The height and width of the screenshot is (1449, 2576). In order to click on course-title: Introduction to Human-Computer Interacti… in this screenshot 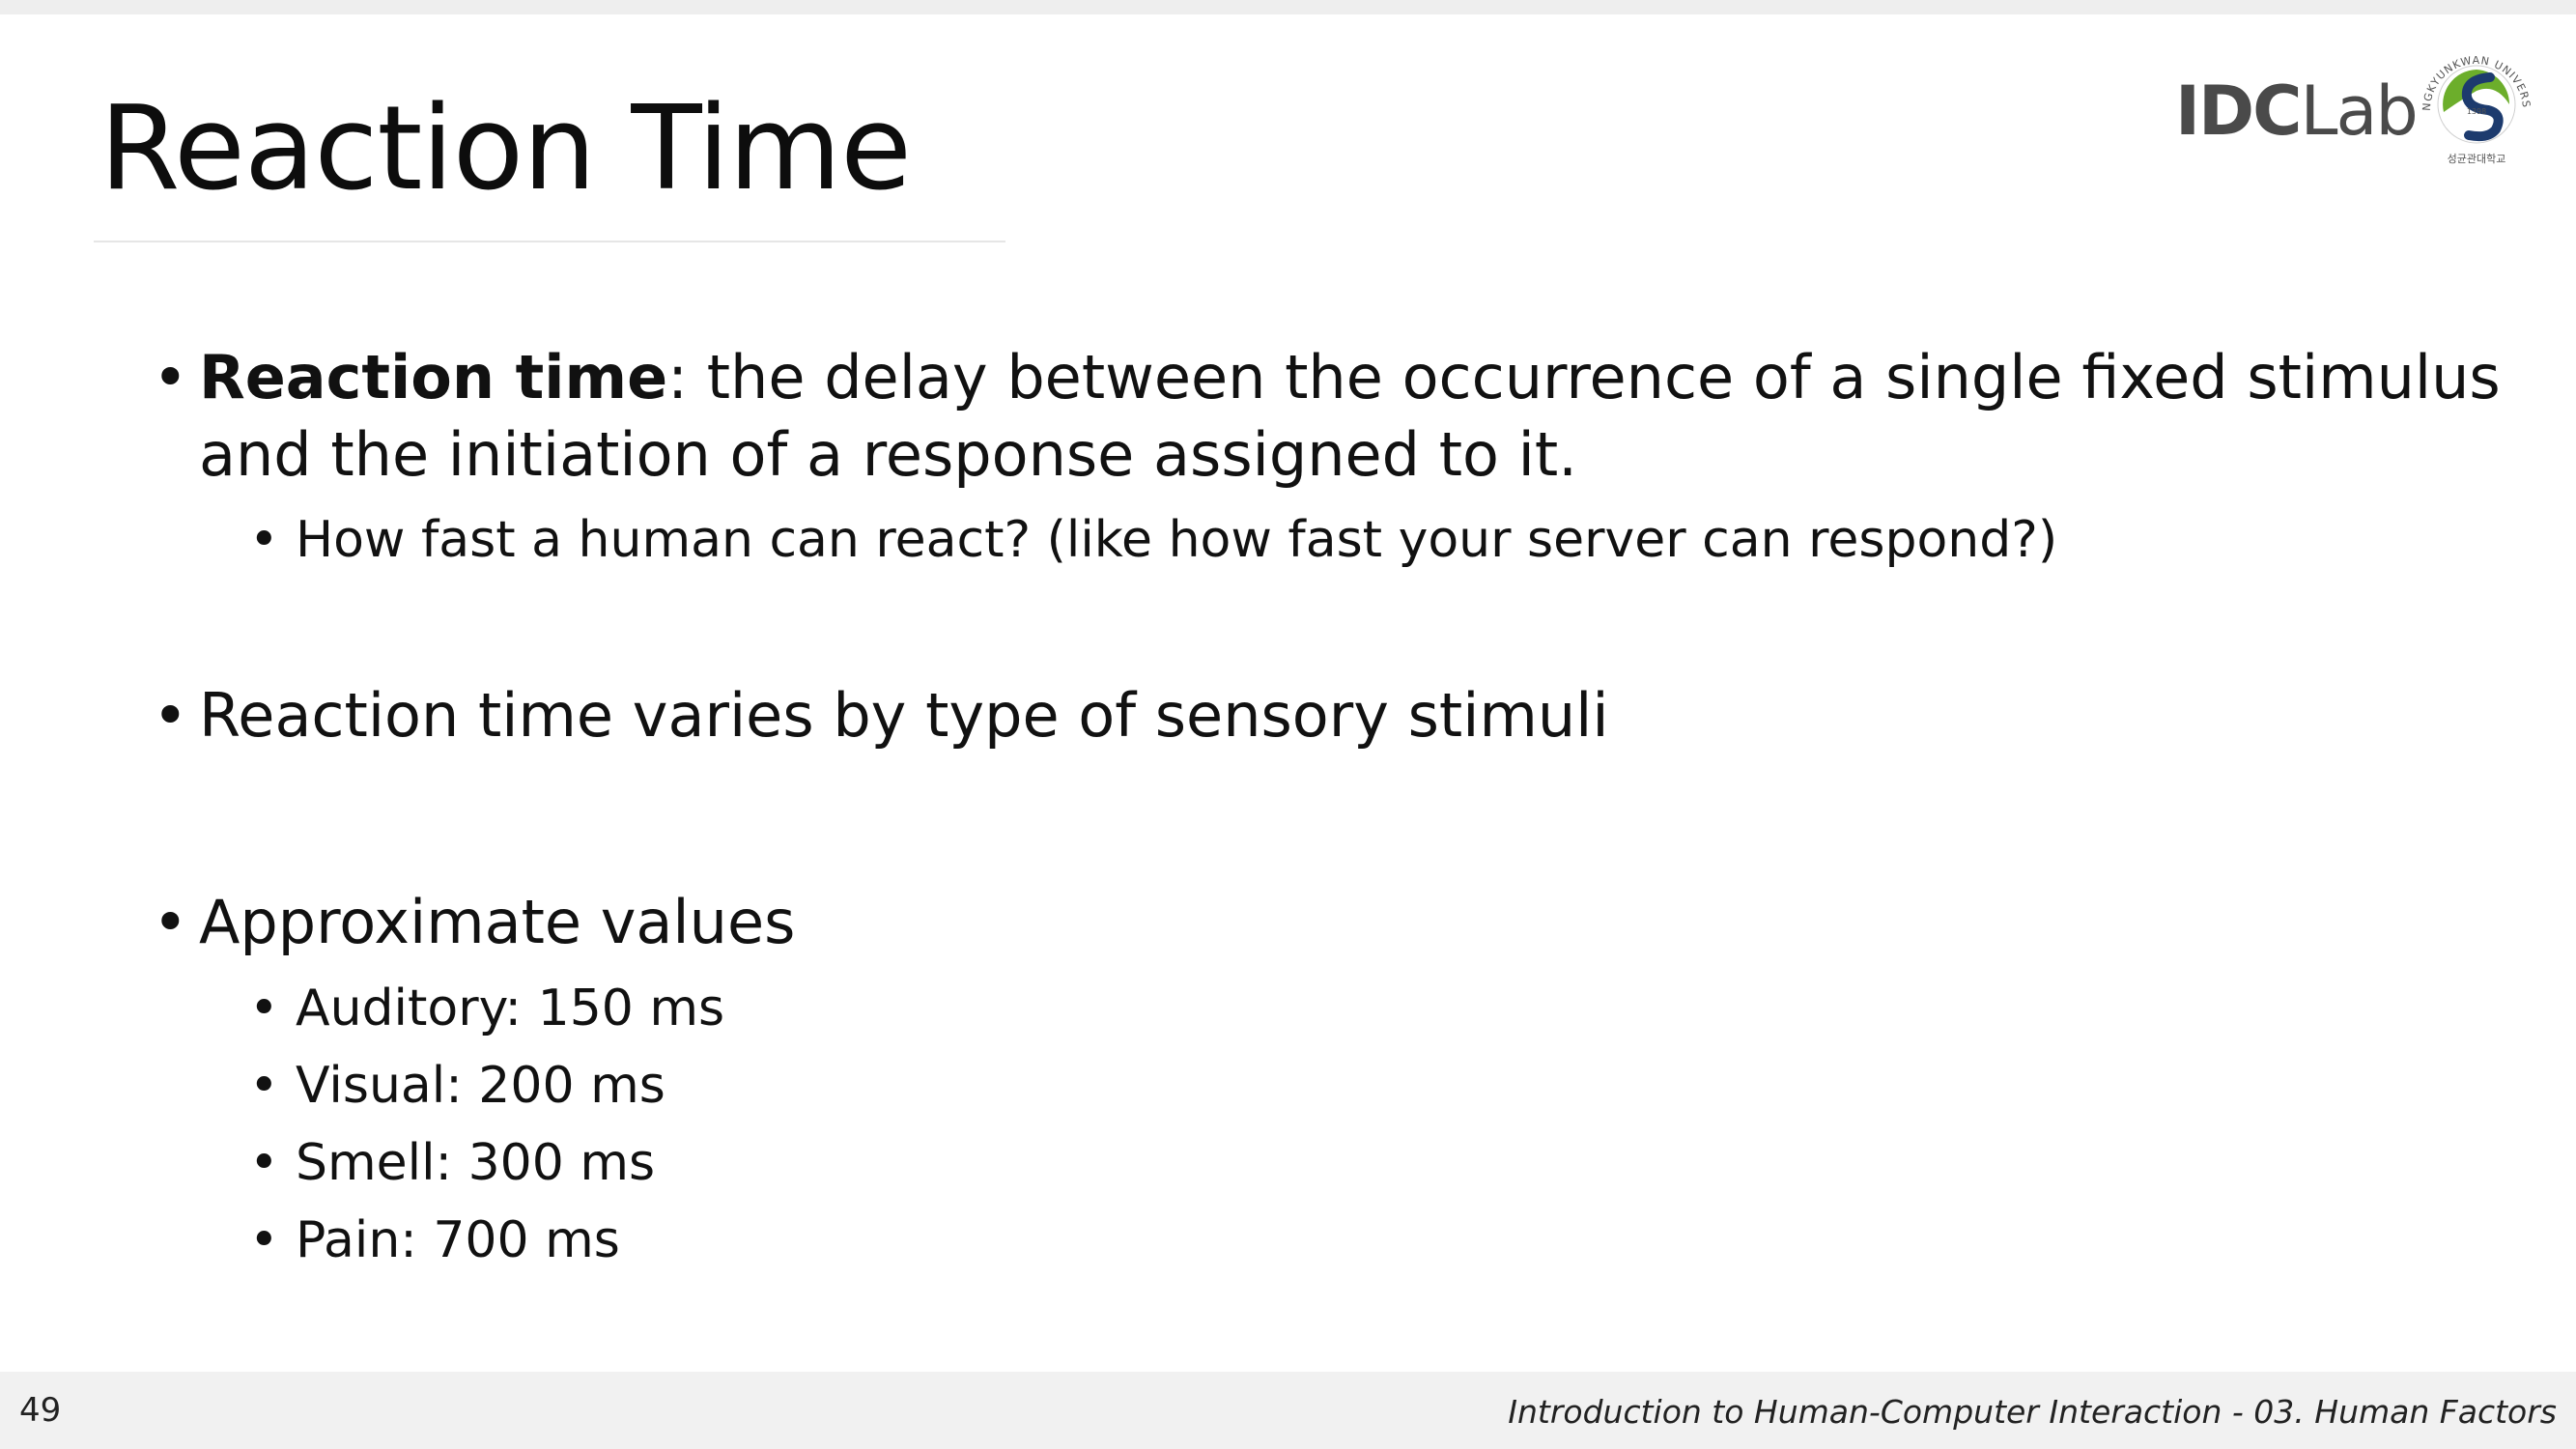, I will do `click(2032, 1412)`.